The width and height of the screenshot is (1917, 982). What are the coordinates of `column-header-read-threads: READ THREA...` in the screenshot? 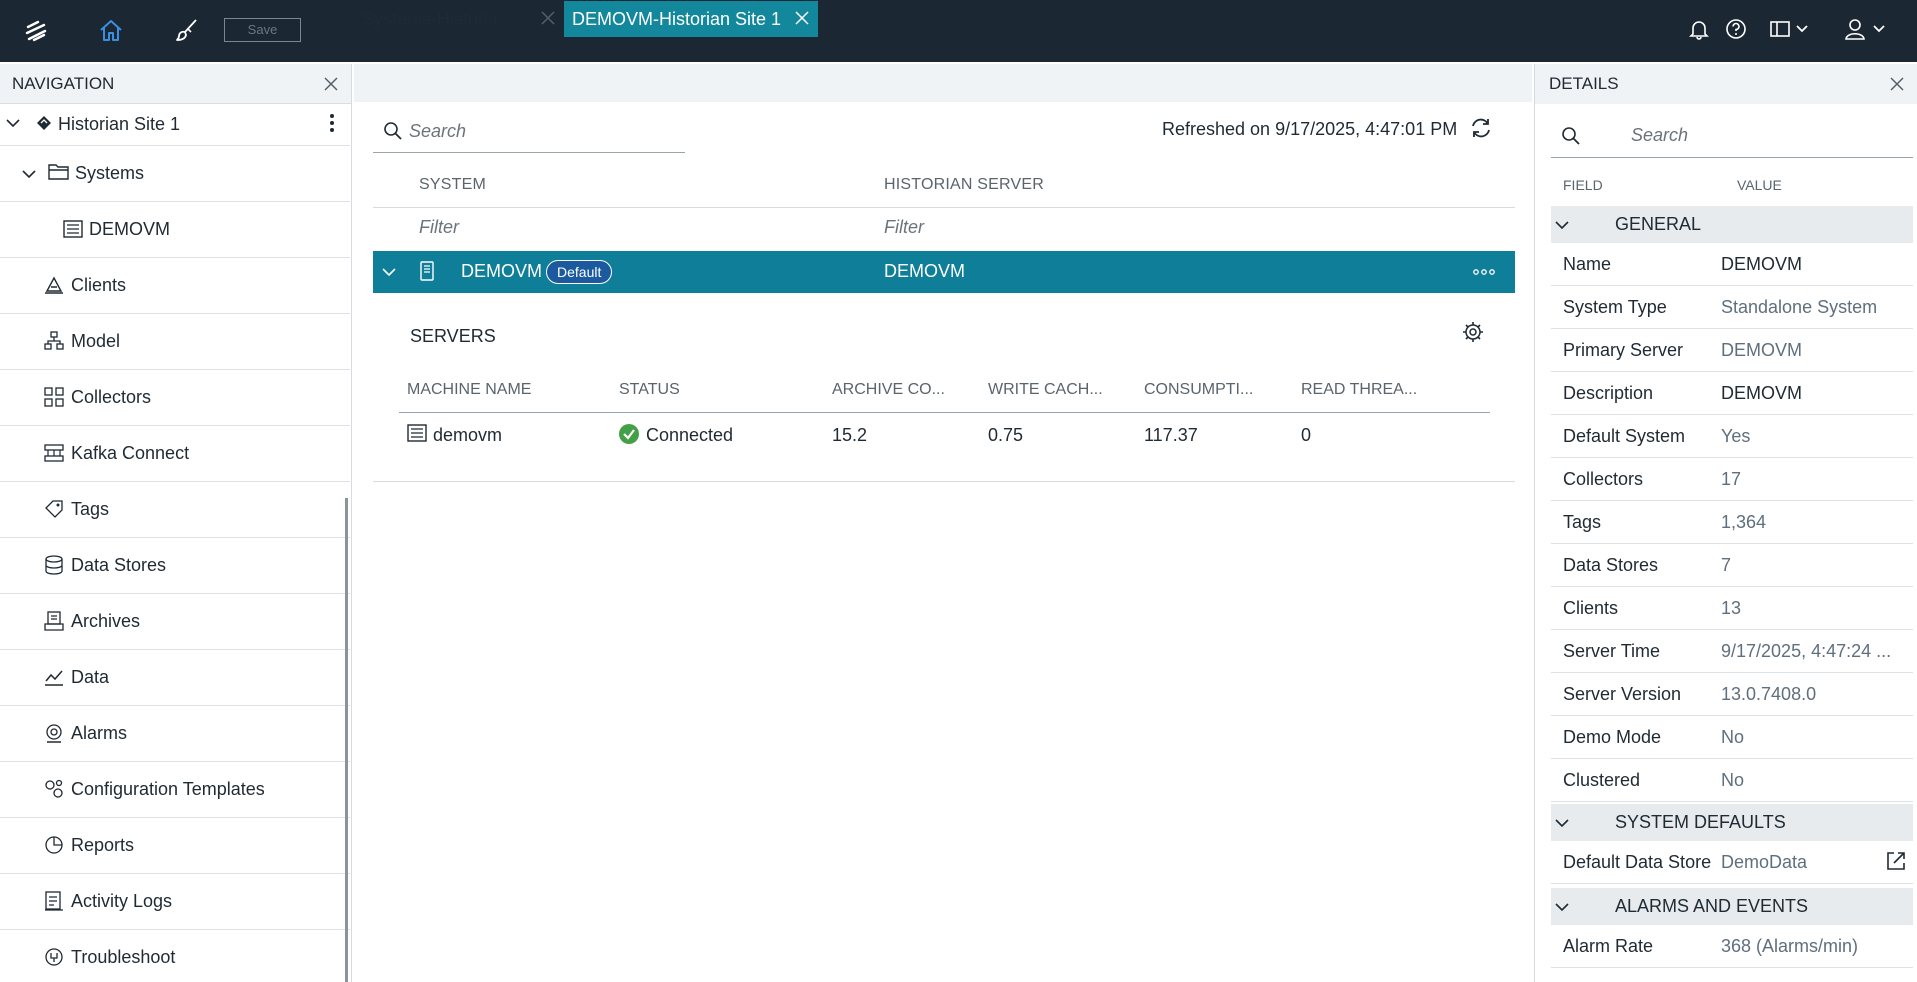 It's located at (1359, 390).